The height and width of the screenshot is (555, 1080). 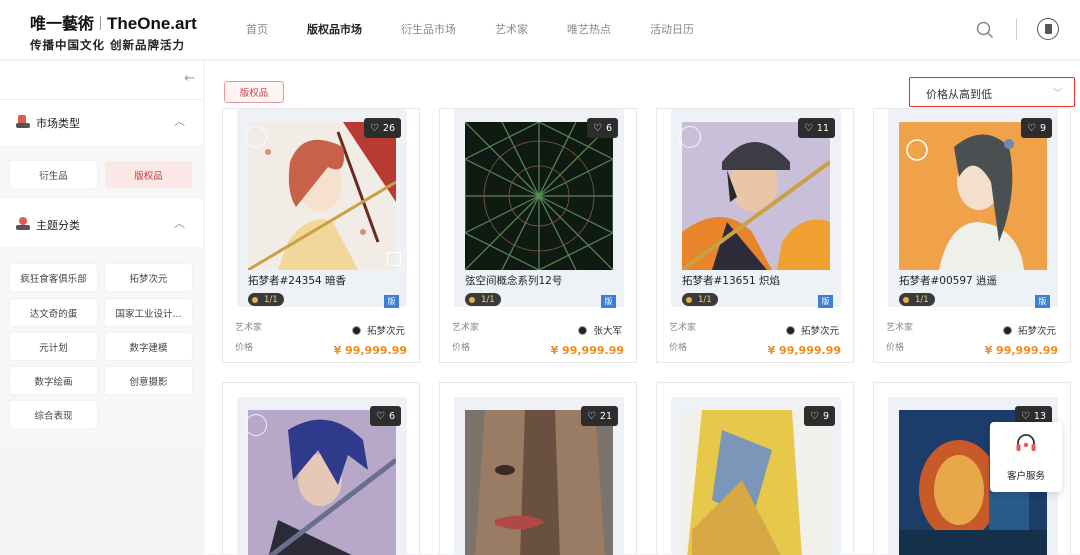 I want to click on chip-theme: 创意摄影, so click(x=148, y=380).